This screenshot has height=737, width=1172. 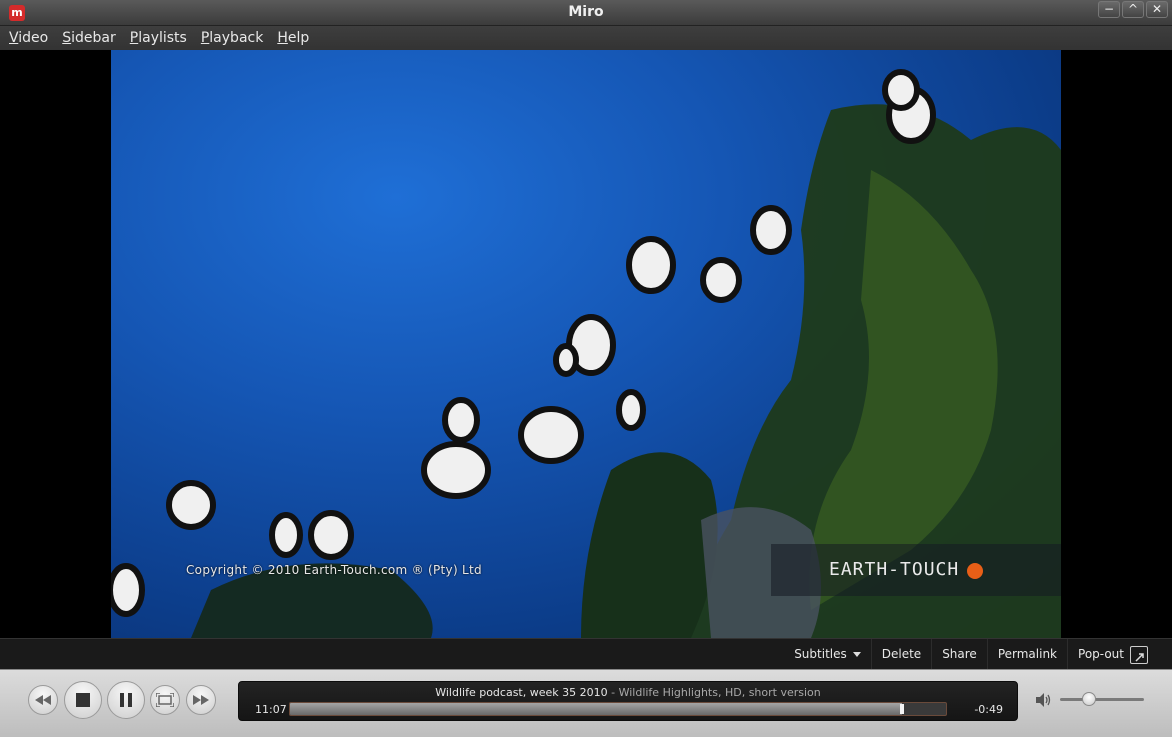 What do you see at coordinates (1109, 9) in the screenshot?
I see `minimize-button: −` at bounding box center [1109, 9].